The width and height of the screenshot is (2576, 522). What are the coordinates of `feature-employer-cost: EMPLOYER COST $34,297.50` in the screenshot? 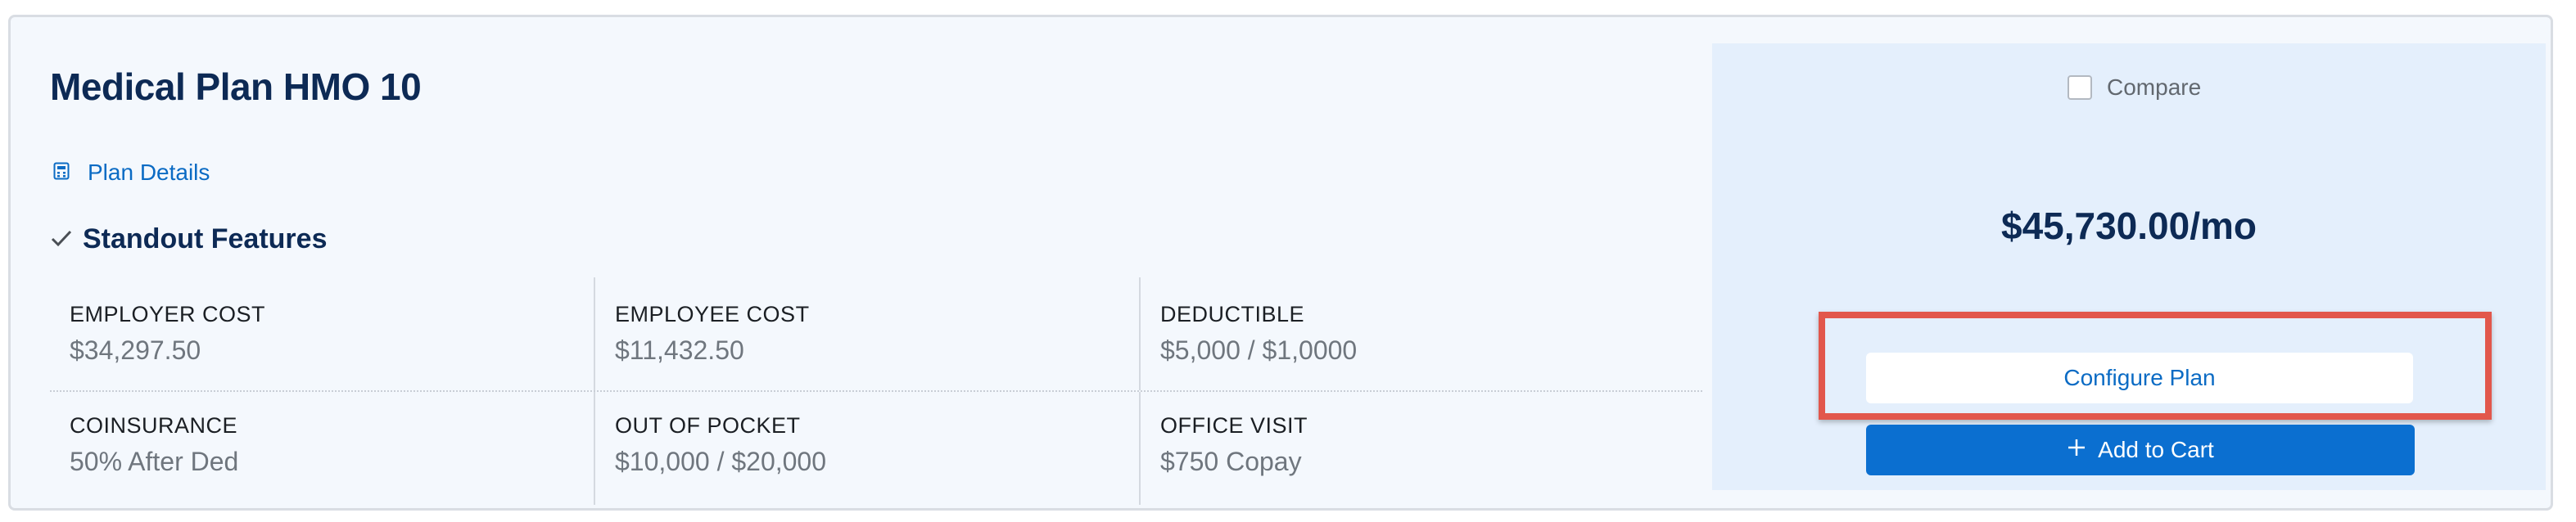 It's located at (322, 334).